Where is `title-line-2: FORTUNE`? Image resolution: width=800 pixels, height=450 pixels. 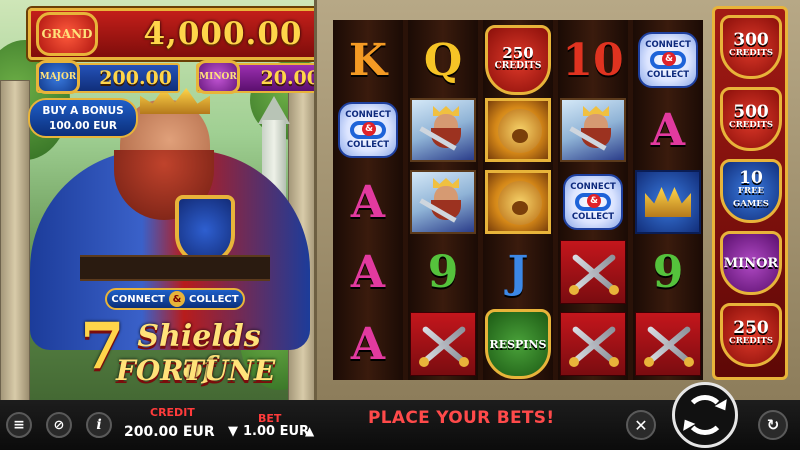
title-line-2: FORTUNE is located at coordinates (196, 370).